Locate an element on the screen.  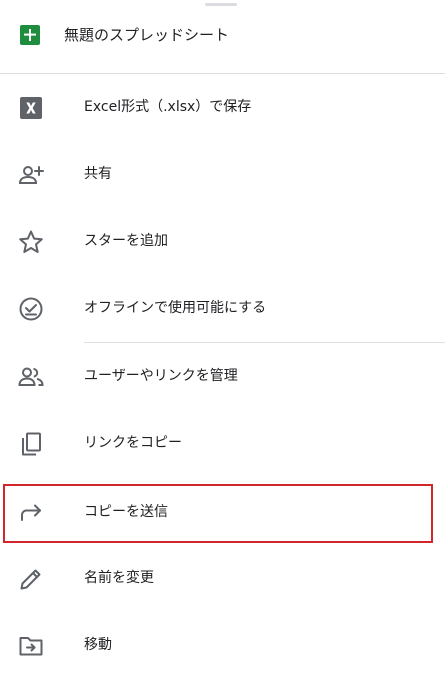
menu-item-make-available-offline: オフラインで使用可能にする is located at coordinates (222, 308).